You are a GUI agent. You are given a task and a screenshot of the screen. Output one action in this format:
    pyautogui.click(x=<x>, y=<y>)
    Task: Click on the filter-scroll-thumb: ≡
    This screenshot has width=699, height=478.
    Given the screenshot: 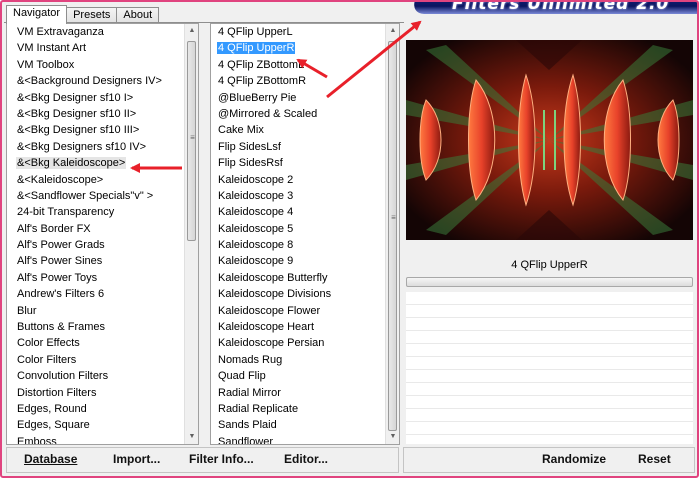 What is the action you would take?
    pyautogui.click(x=392, y=236)
    